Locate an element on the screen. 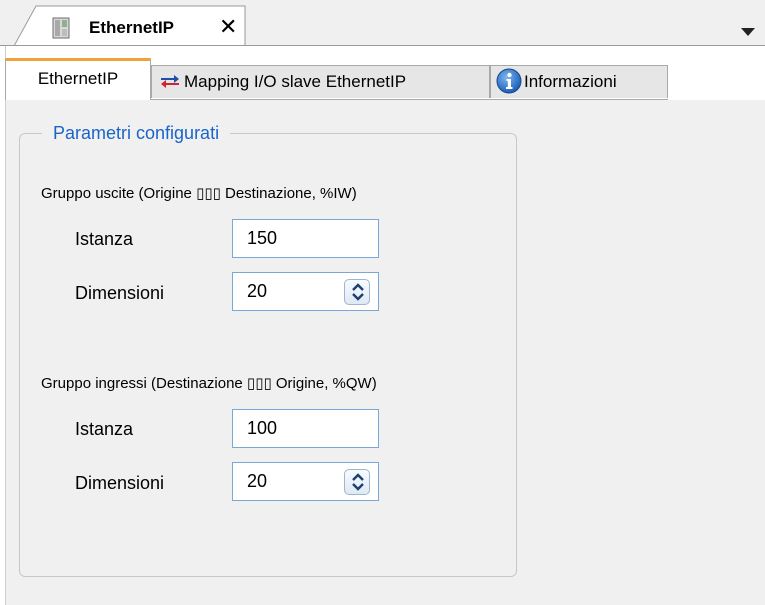 This screenshot has height=605, width=765. output-instance-label: Istanza is located at coordinates (104, 239).